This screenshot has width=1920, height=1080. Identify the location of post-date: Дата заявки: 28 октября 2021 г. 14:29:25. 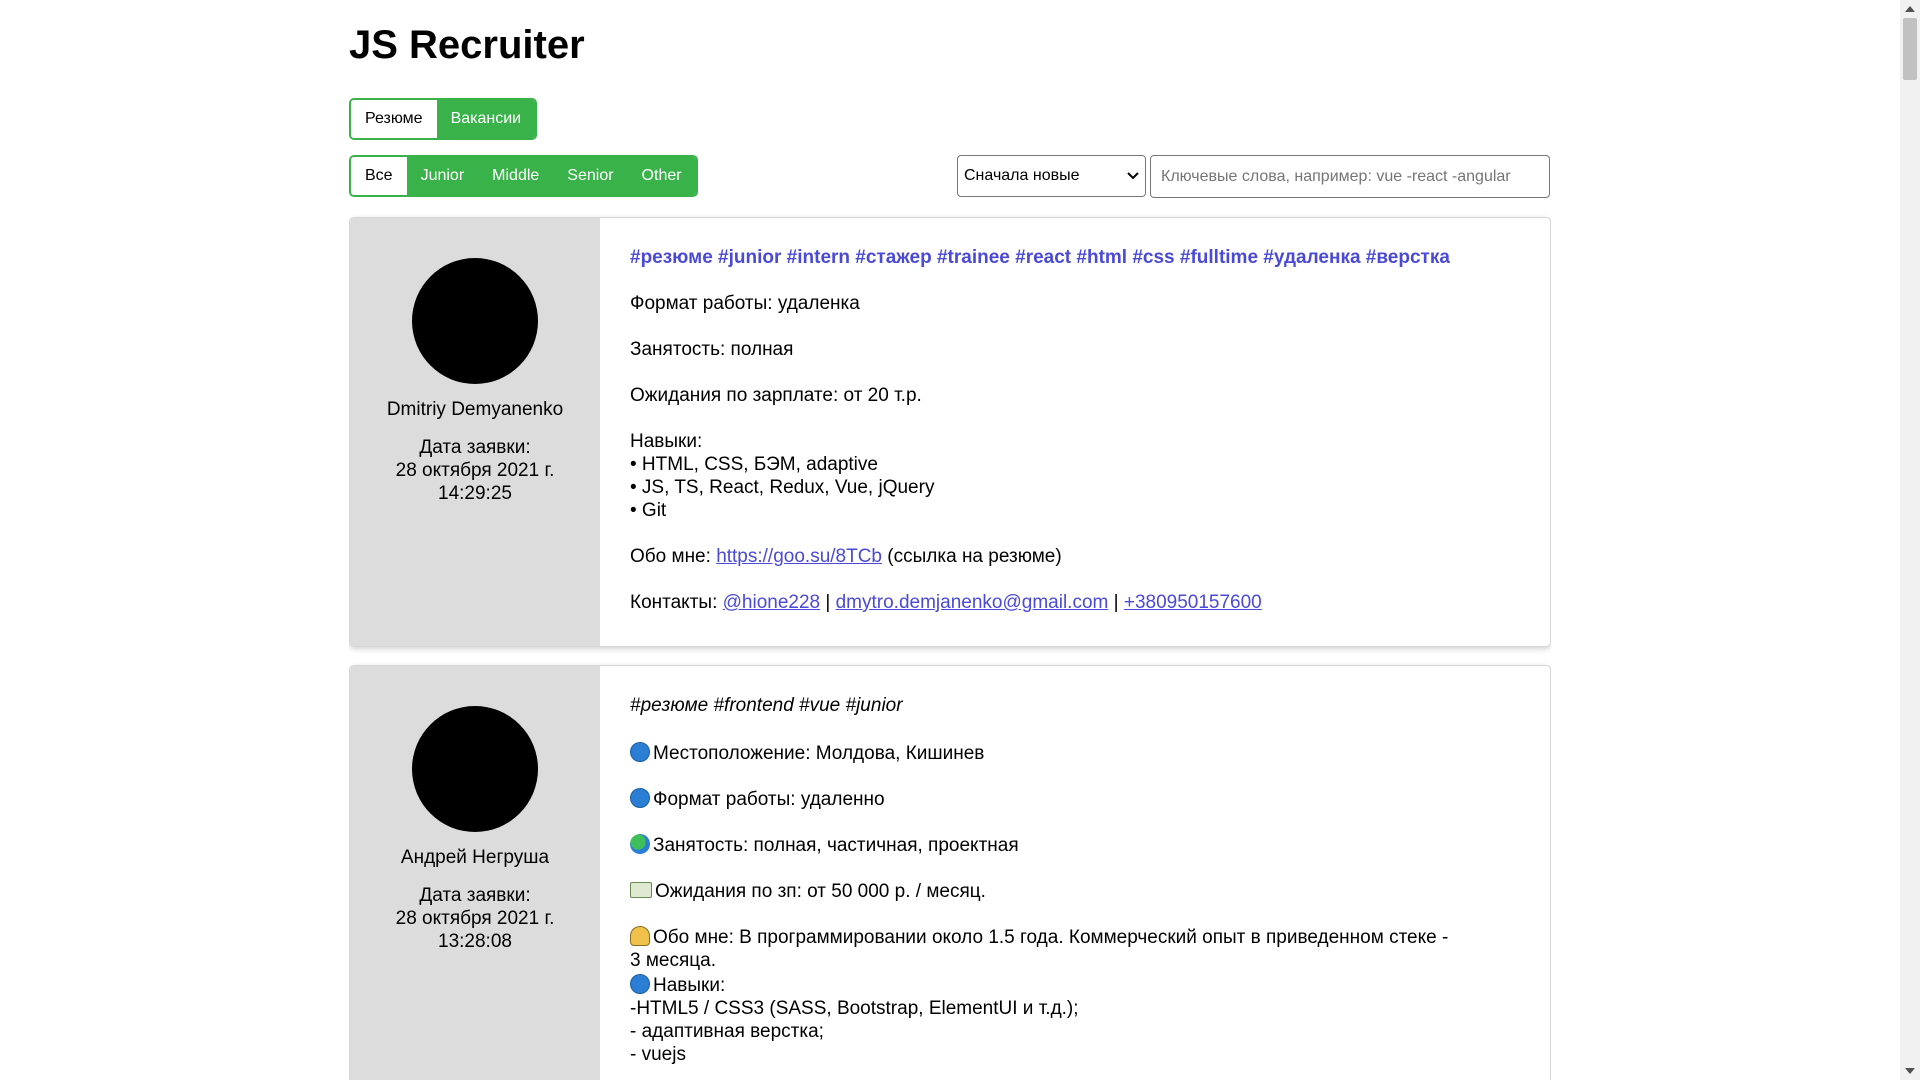
(475, 470).